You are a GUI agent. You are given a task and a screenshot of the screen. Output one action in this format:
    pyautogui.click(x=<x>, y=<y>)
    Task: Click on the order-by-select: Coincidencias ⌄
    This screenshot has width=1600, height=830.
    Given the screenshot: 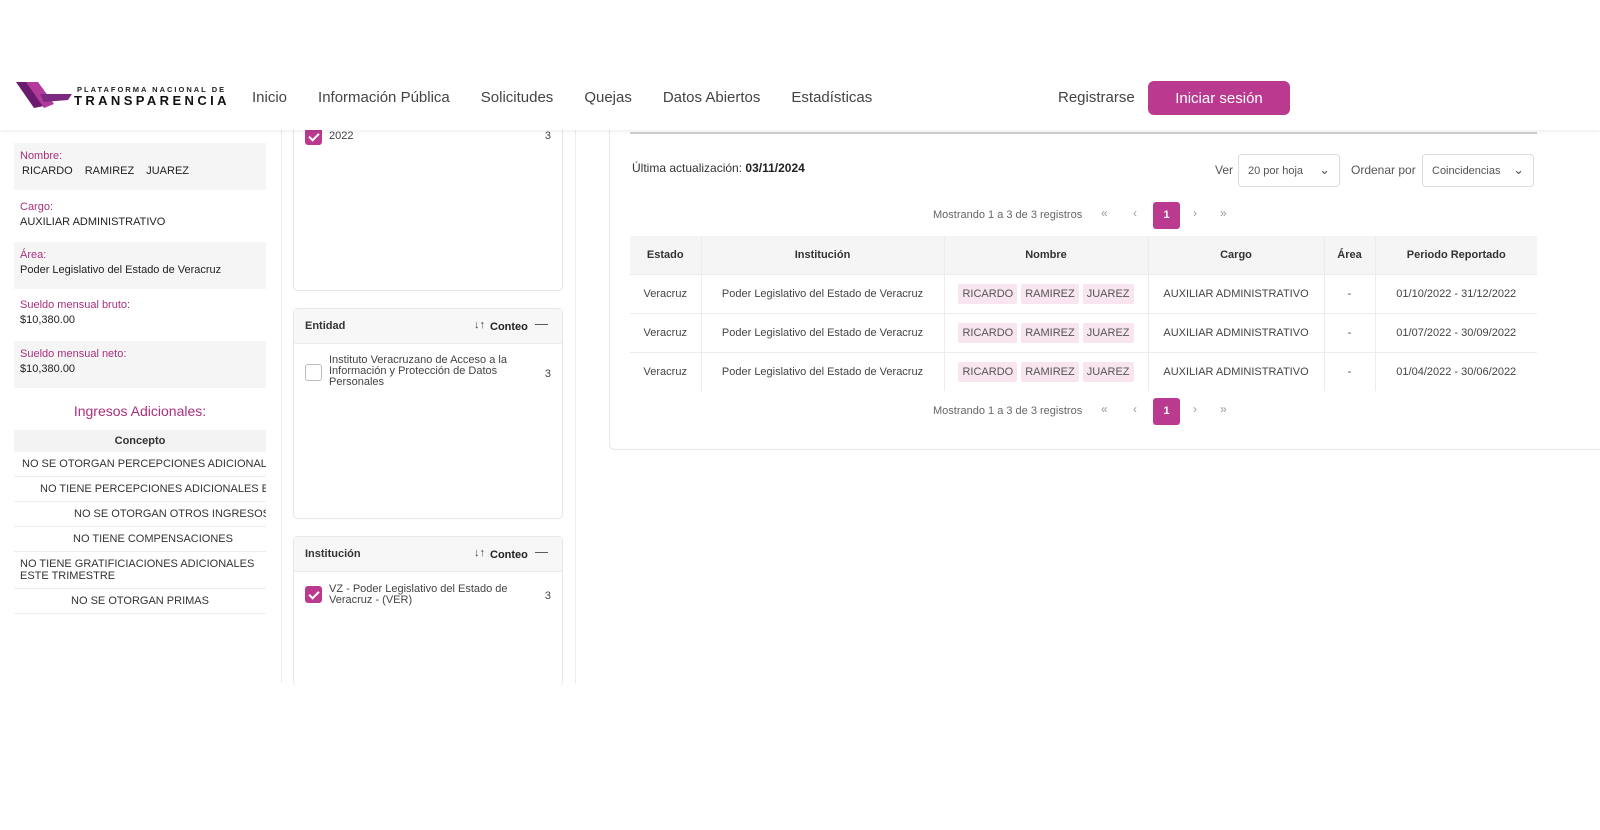 What is the action you would take?
    pyautogui.click(x=1478, y=170)
    